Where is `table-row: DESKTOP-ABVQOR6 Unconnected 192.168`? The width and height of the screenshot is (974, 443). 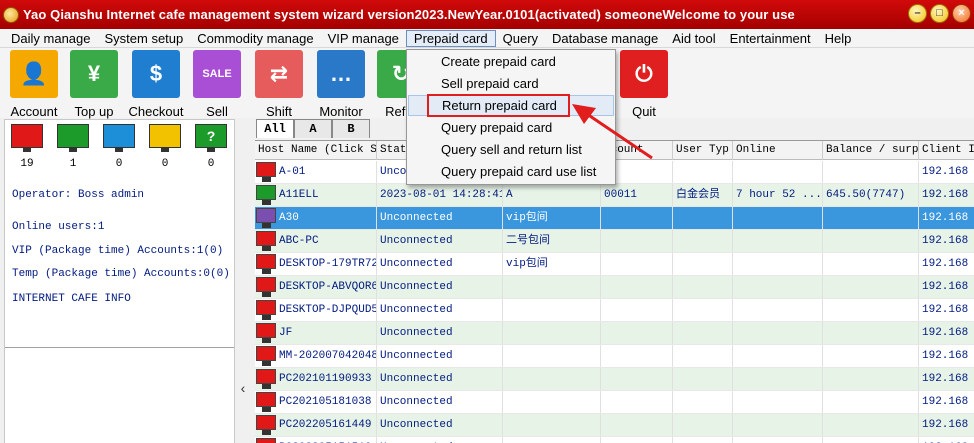
table-row: DESKTOP-ABVQOR6 Unconnected 192.168 is located at coordinates (614, 287).